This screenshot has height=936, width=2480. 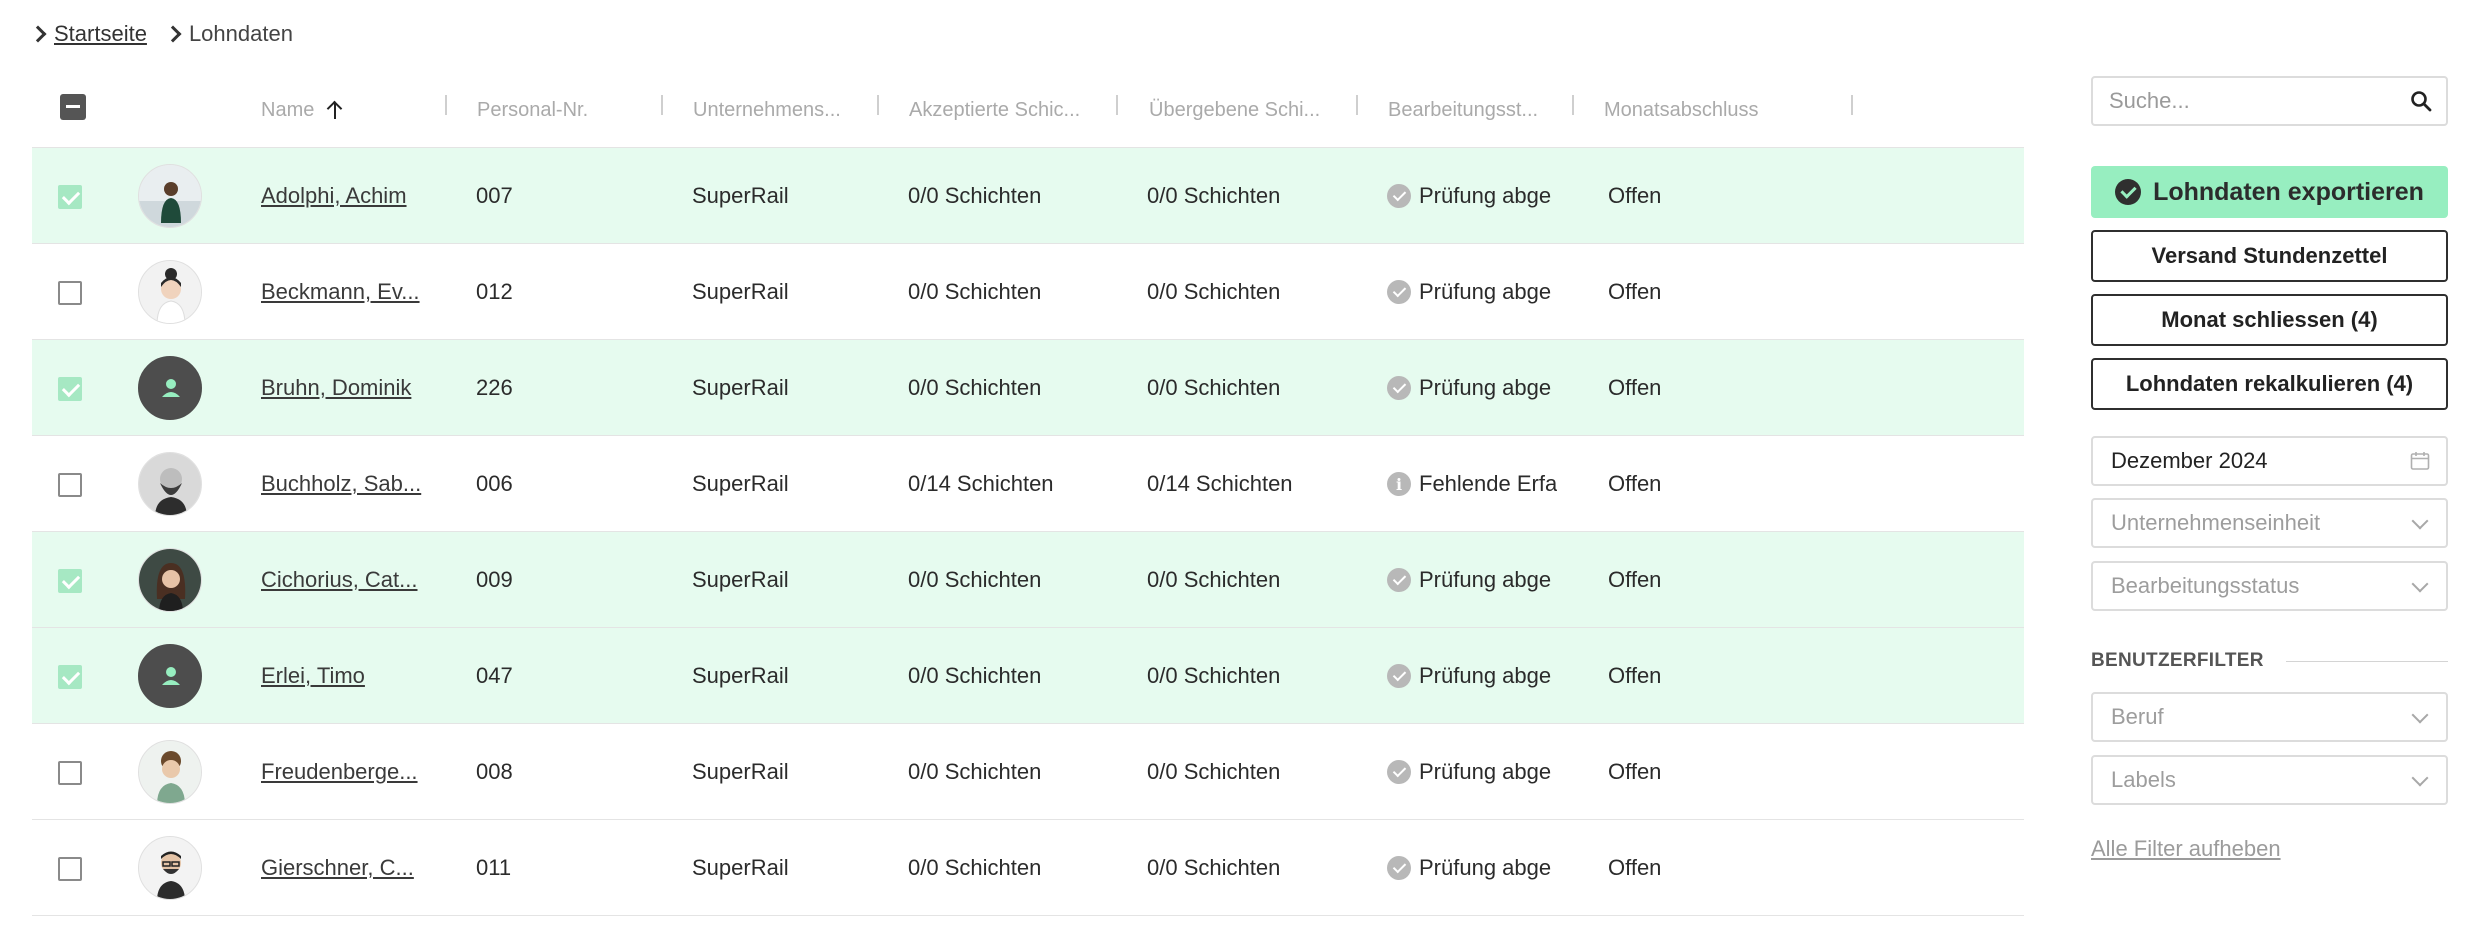 What do you see at coordinates (2269, 780) in the screenshot?
I see `labels-select: Labels` at bounding box center [2269, 780].